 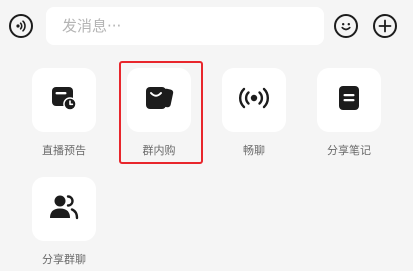 I want to click on voice-wave-icon, so click(x=21, y=26).